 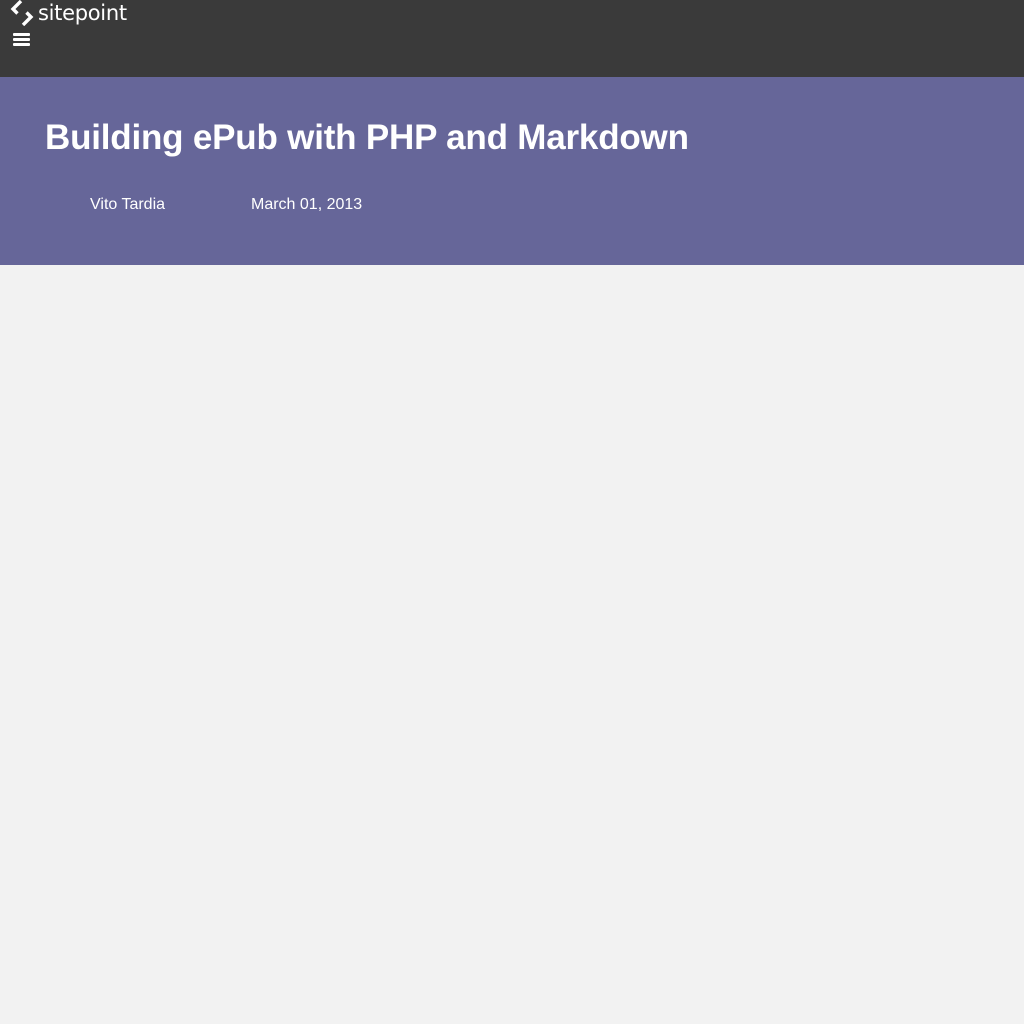 What do you see at coordinates (82, 13) in the screenshot?
I see `logo-wordmark: sitepoint` at bounding box center [82, 13].